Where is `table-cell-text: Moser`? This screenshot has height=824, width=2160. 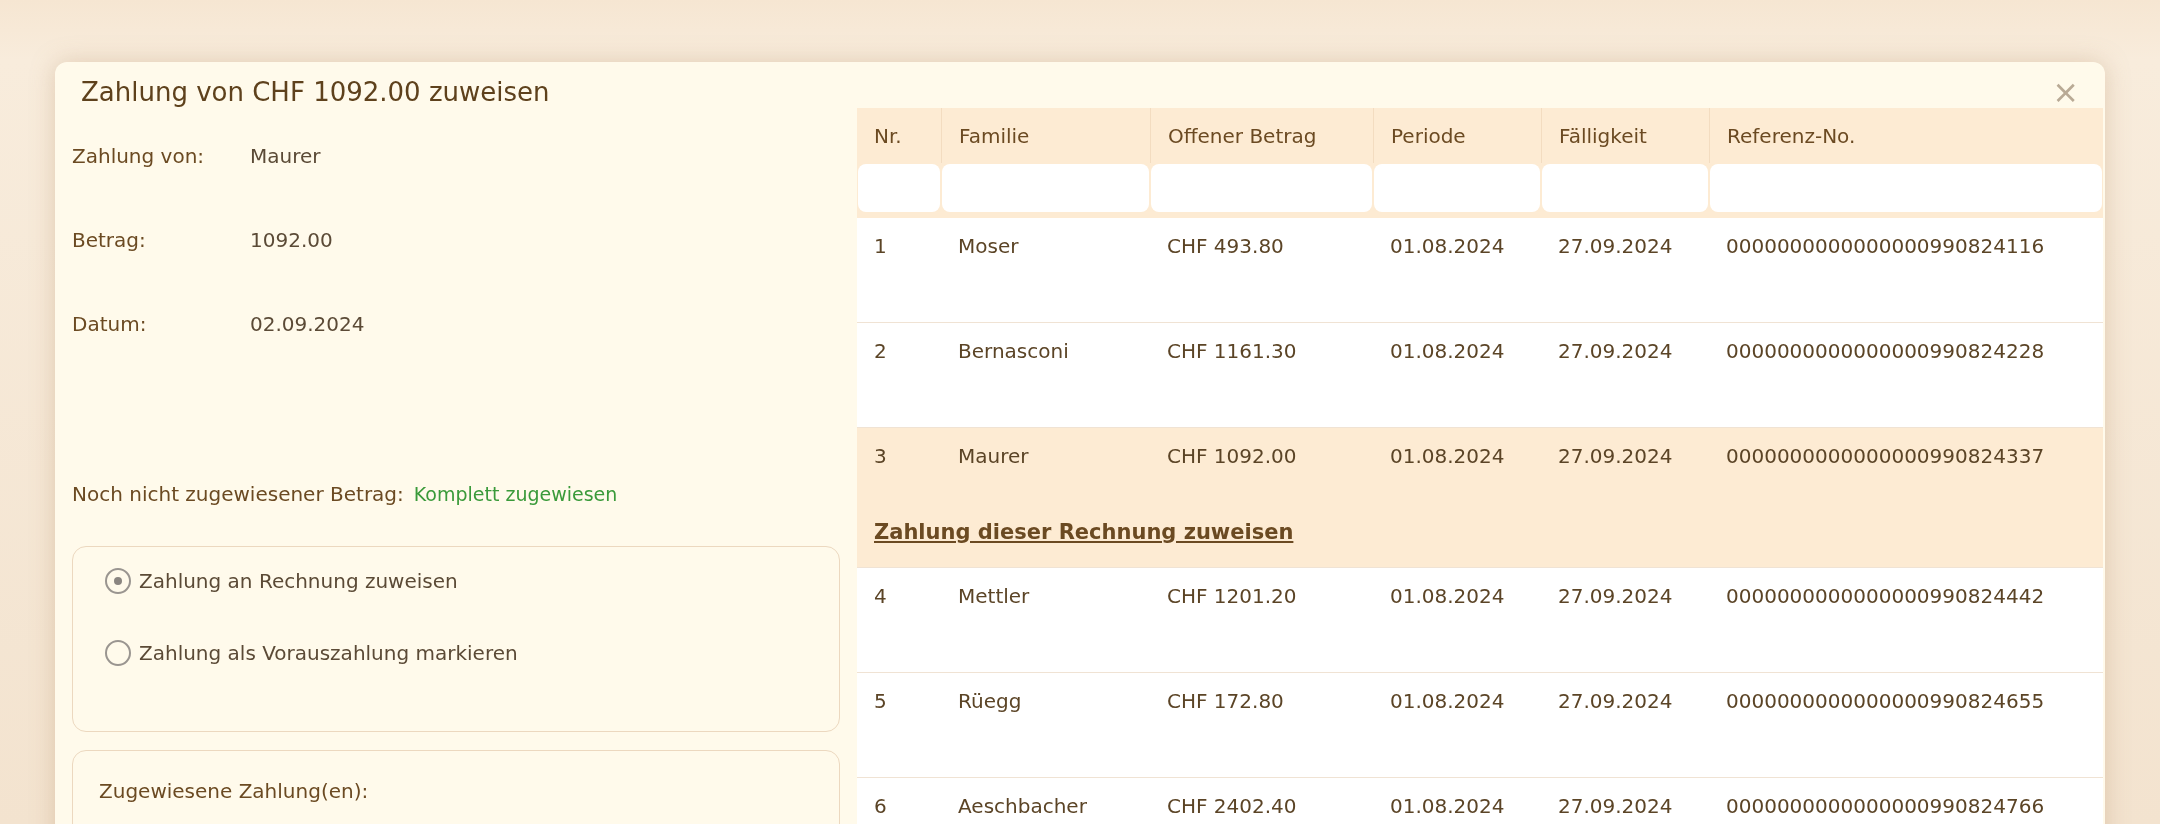 table-cell-text: Moser is located at coordinates (988, 246).